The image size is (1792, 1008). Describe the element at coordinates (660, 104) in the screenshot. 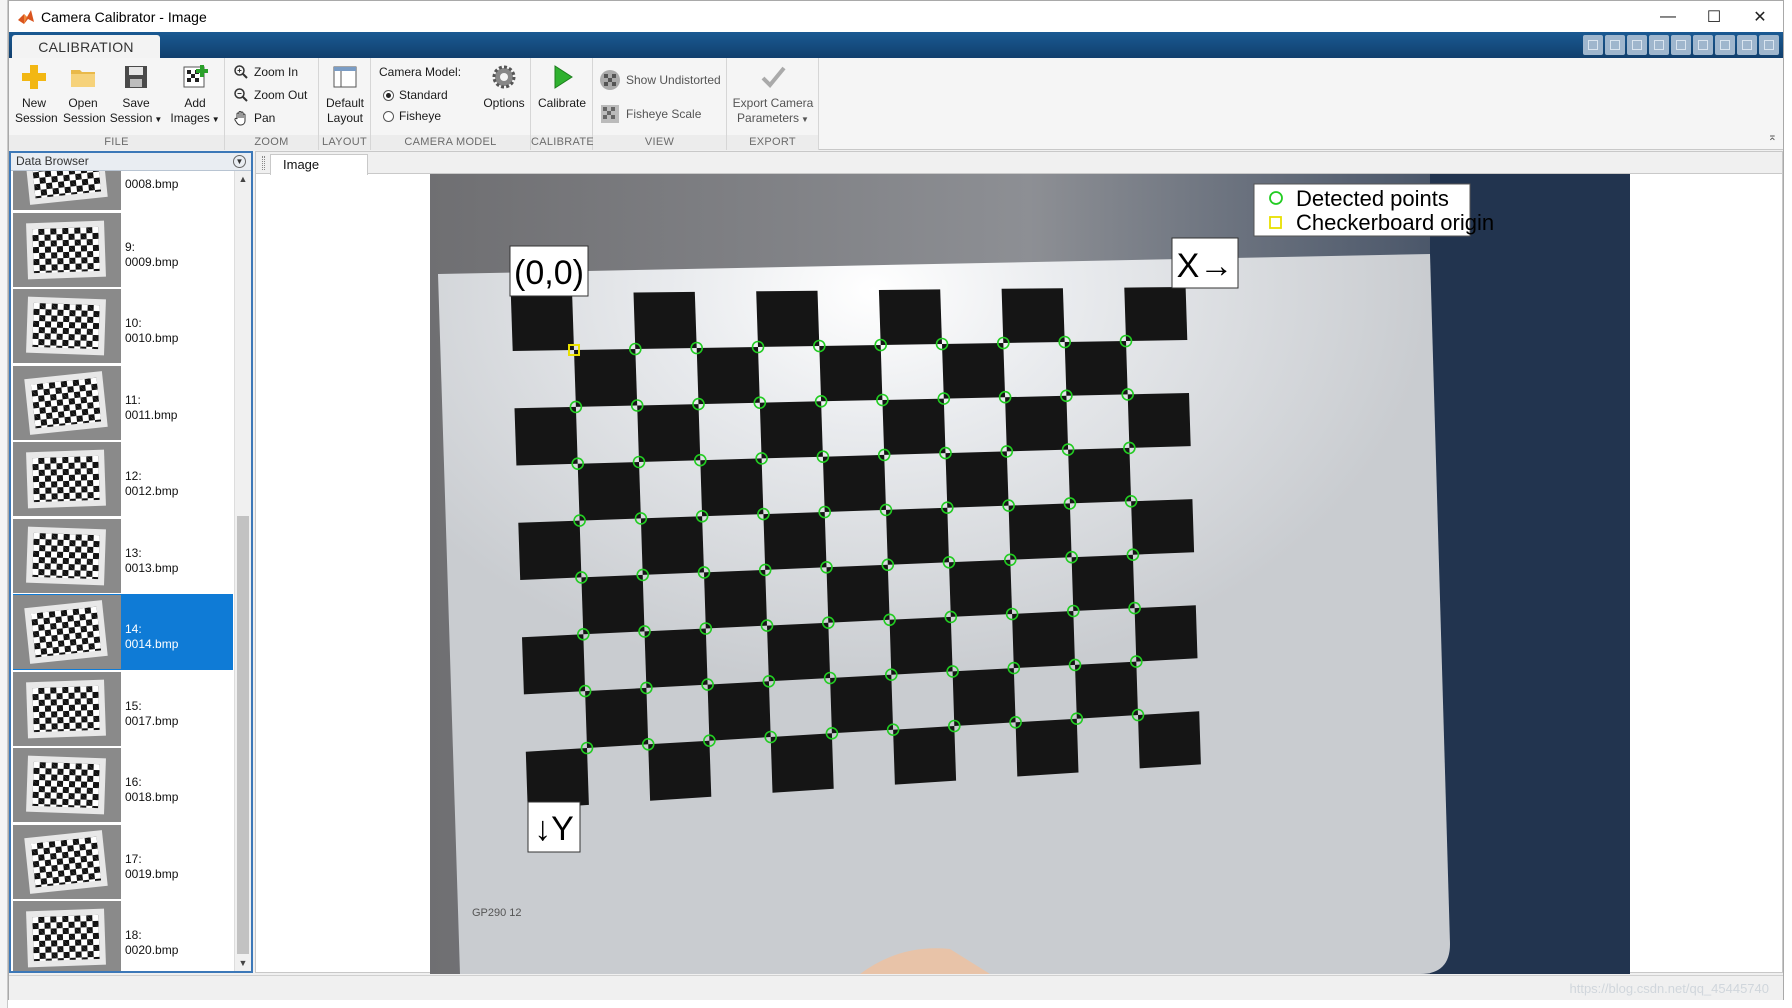

I see `section-view: Show Undistorted Fisheye Scale VIEW` at that location.